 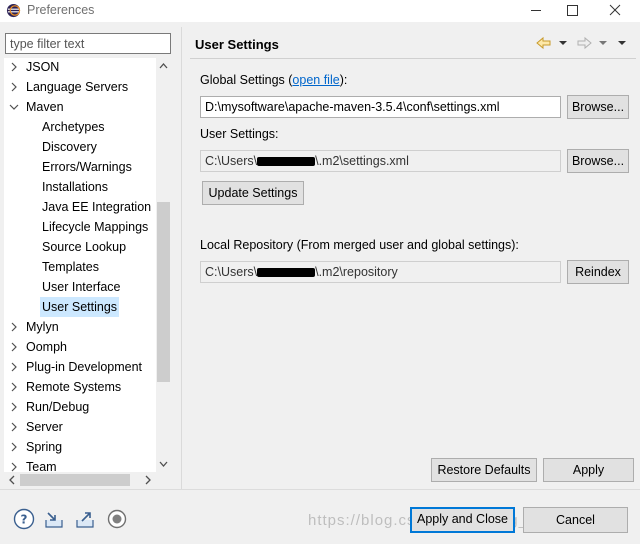 What do you see at coordinates (70, 267) in the screenshot?
I see `tree-item-label: Templates` at bounding box center [70, 267].